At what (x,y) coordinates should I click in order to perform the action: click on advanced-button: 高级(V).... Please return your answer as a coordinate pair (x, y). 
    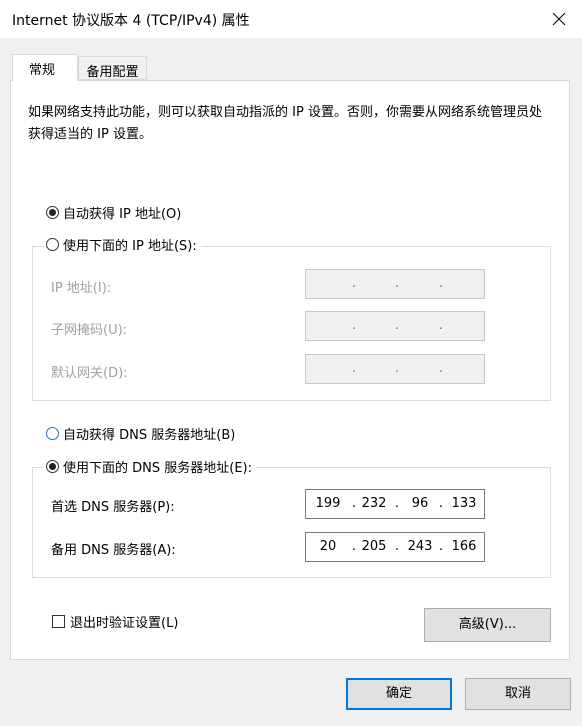
    Looking at the image, I should click on (487, 625).